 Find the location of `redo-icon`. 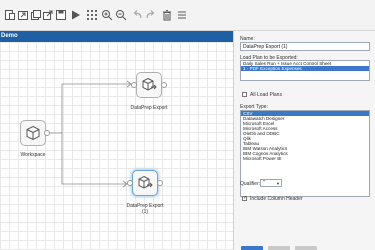

redo-icon is located at coordinates (151, 15).